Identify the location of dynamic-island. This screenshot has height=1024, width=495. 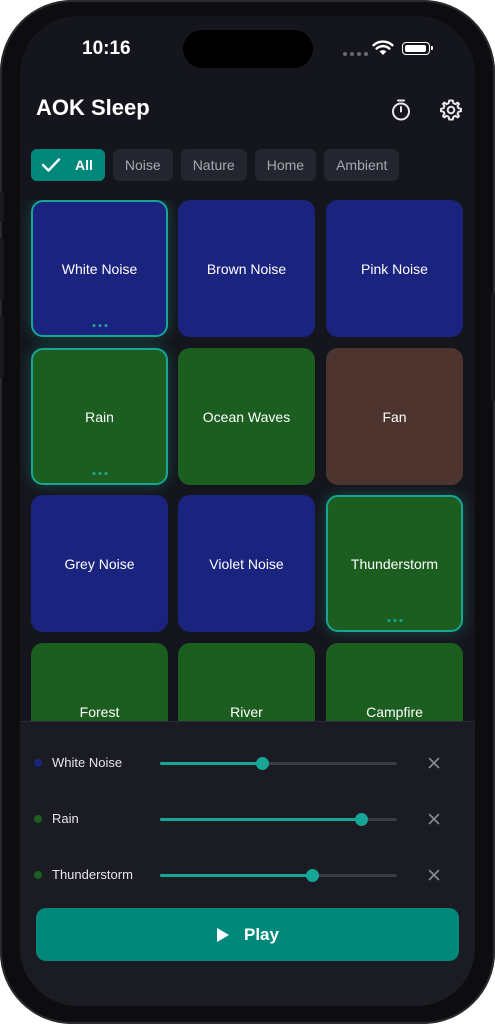
(248, 49).